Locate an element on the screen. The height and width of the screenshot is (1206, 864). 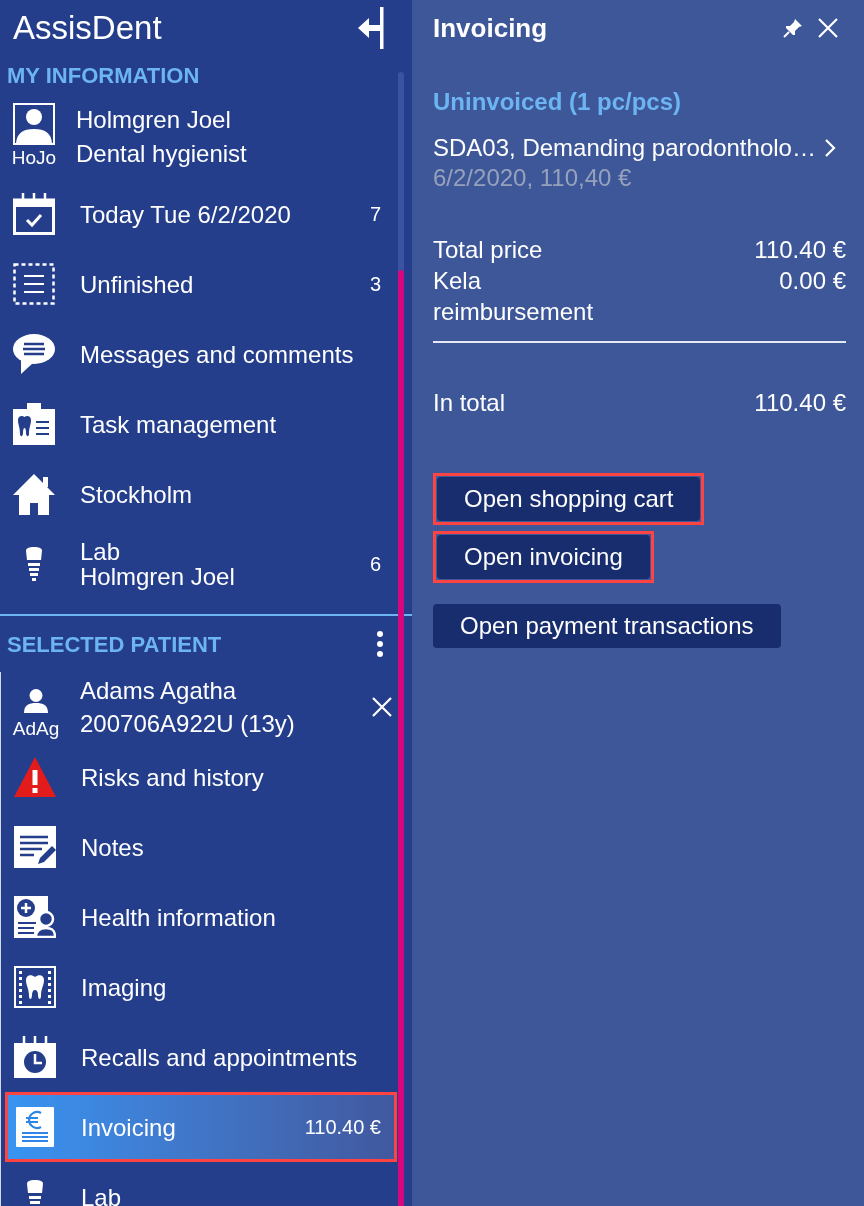
pin-icon is located at coordinates (793, 28).